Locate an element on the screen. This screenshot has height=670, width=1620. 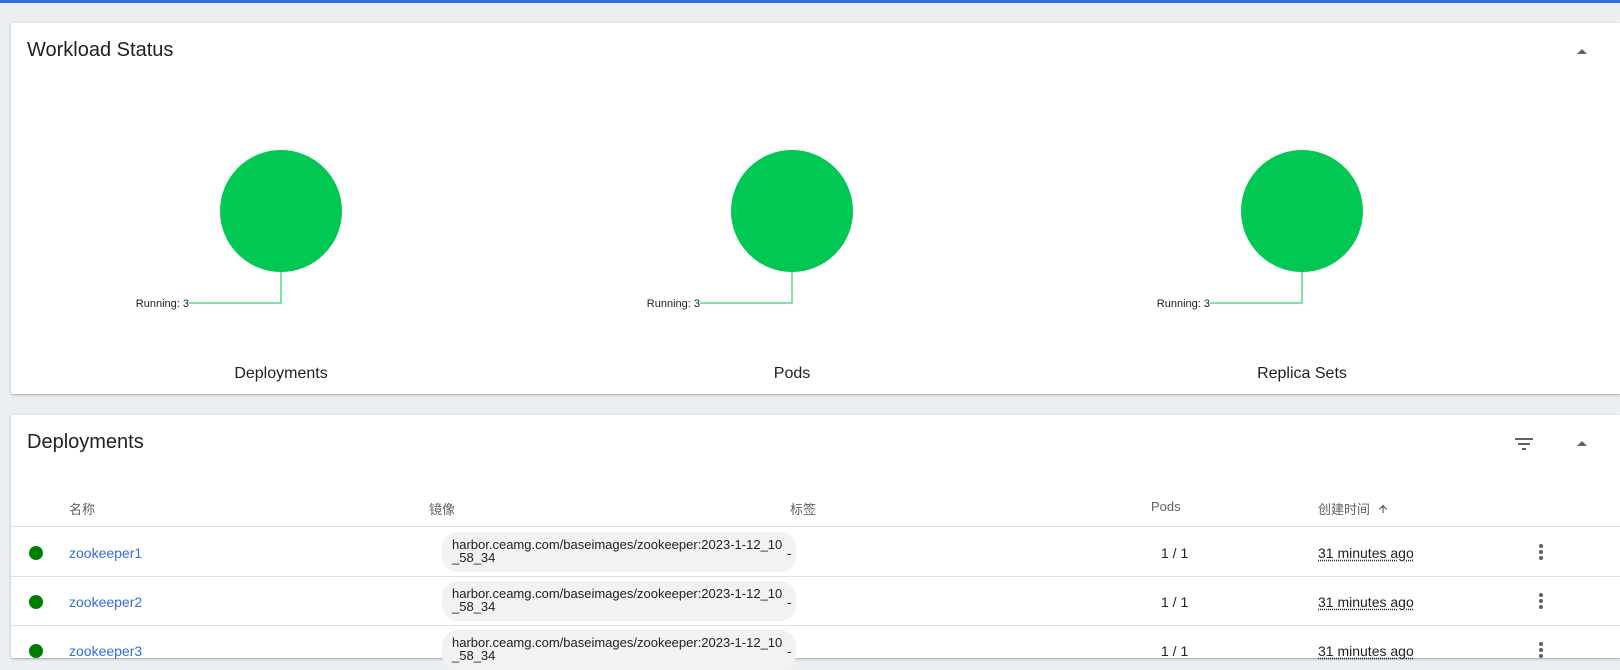
column-header-images: 镜像 is located at coordinates (442, 509).